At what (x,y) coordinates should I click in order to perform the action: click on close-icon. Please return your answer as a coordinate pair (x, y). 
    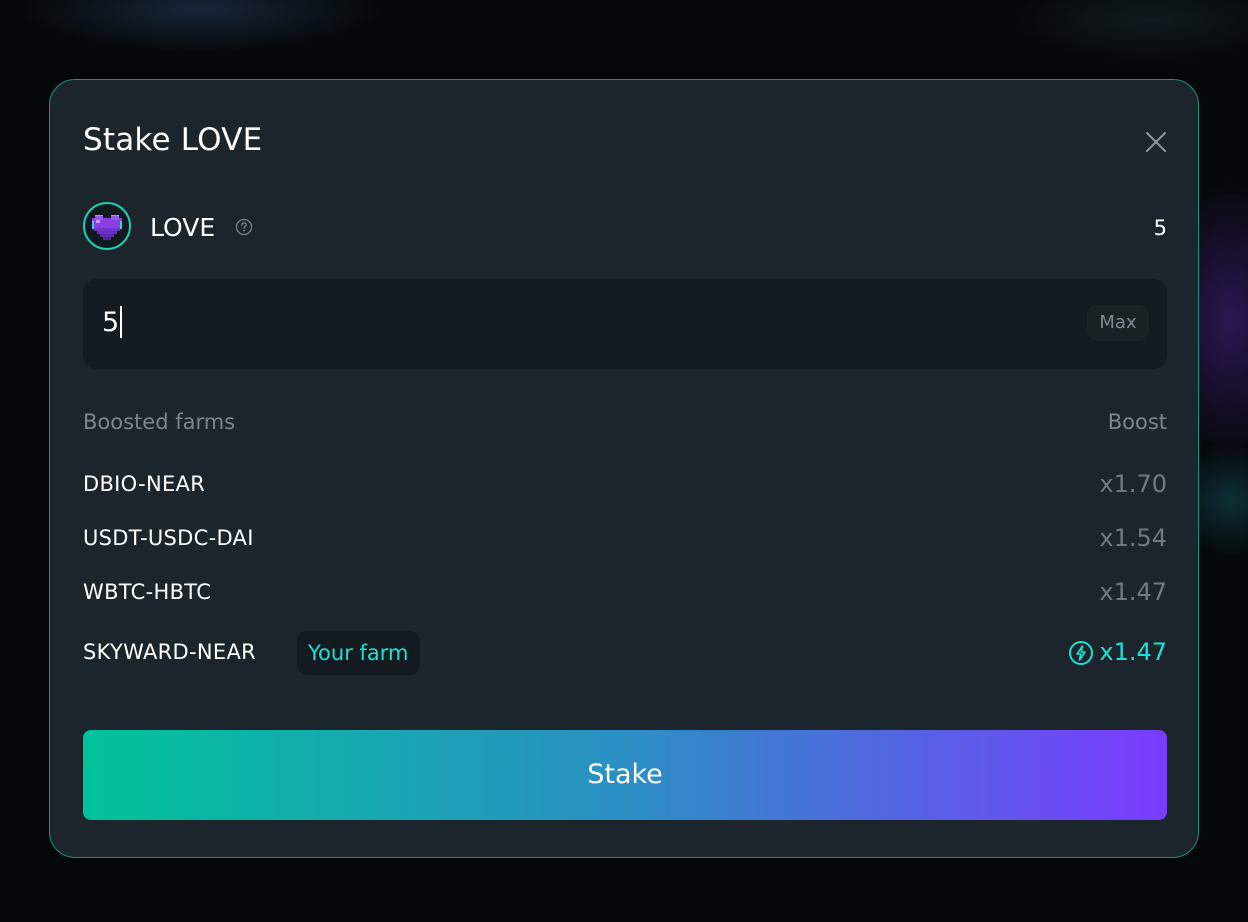
    Looking at the image, I should click on (1156, 142).